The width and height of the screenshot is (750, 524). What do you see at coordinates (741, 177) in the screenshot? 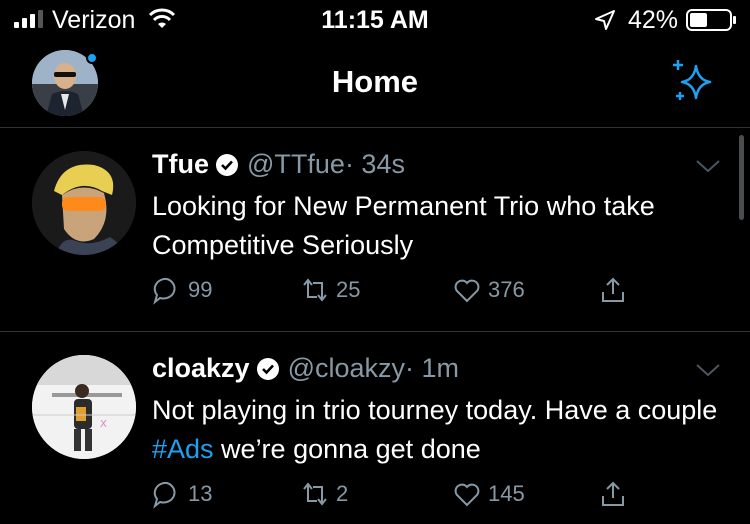
I see `scrollbar` at bounding box center [741, 177].